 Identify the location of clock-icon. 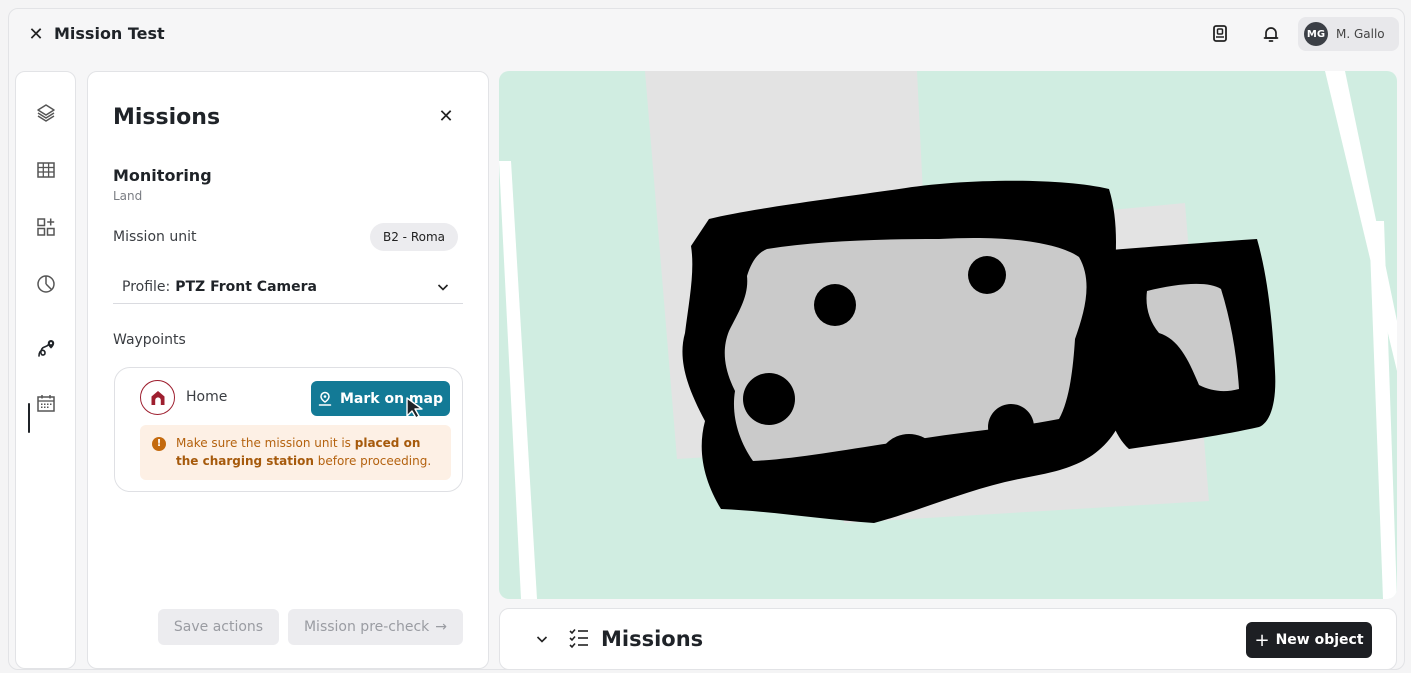
(46, 284).